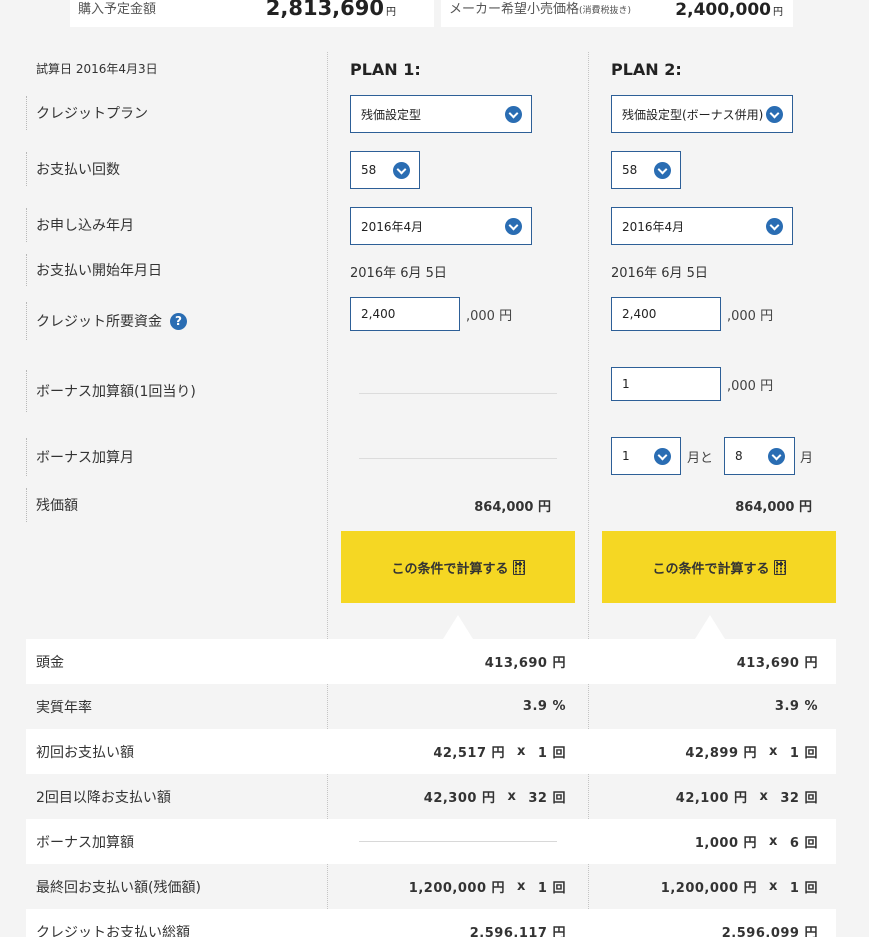  What do you see at coordinates (385, 170) in the screenshot?
I see `plan1-payment-count-select: 58` at bounding box center [385, 170].